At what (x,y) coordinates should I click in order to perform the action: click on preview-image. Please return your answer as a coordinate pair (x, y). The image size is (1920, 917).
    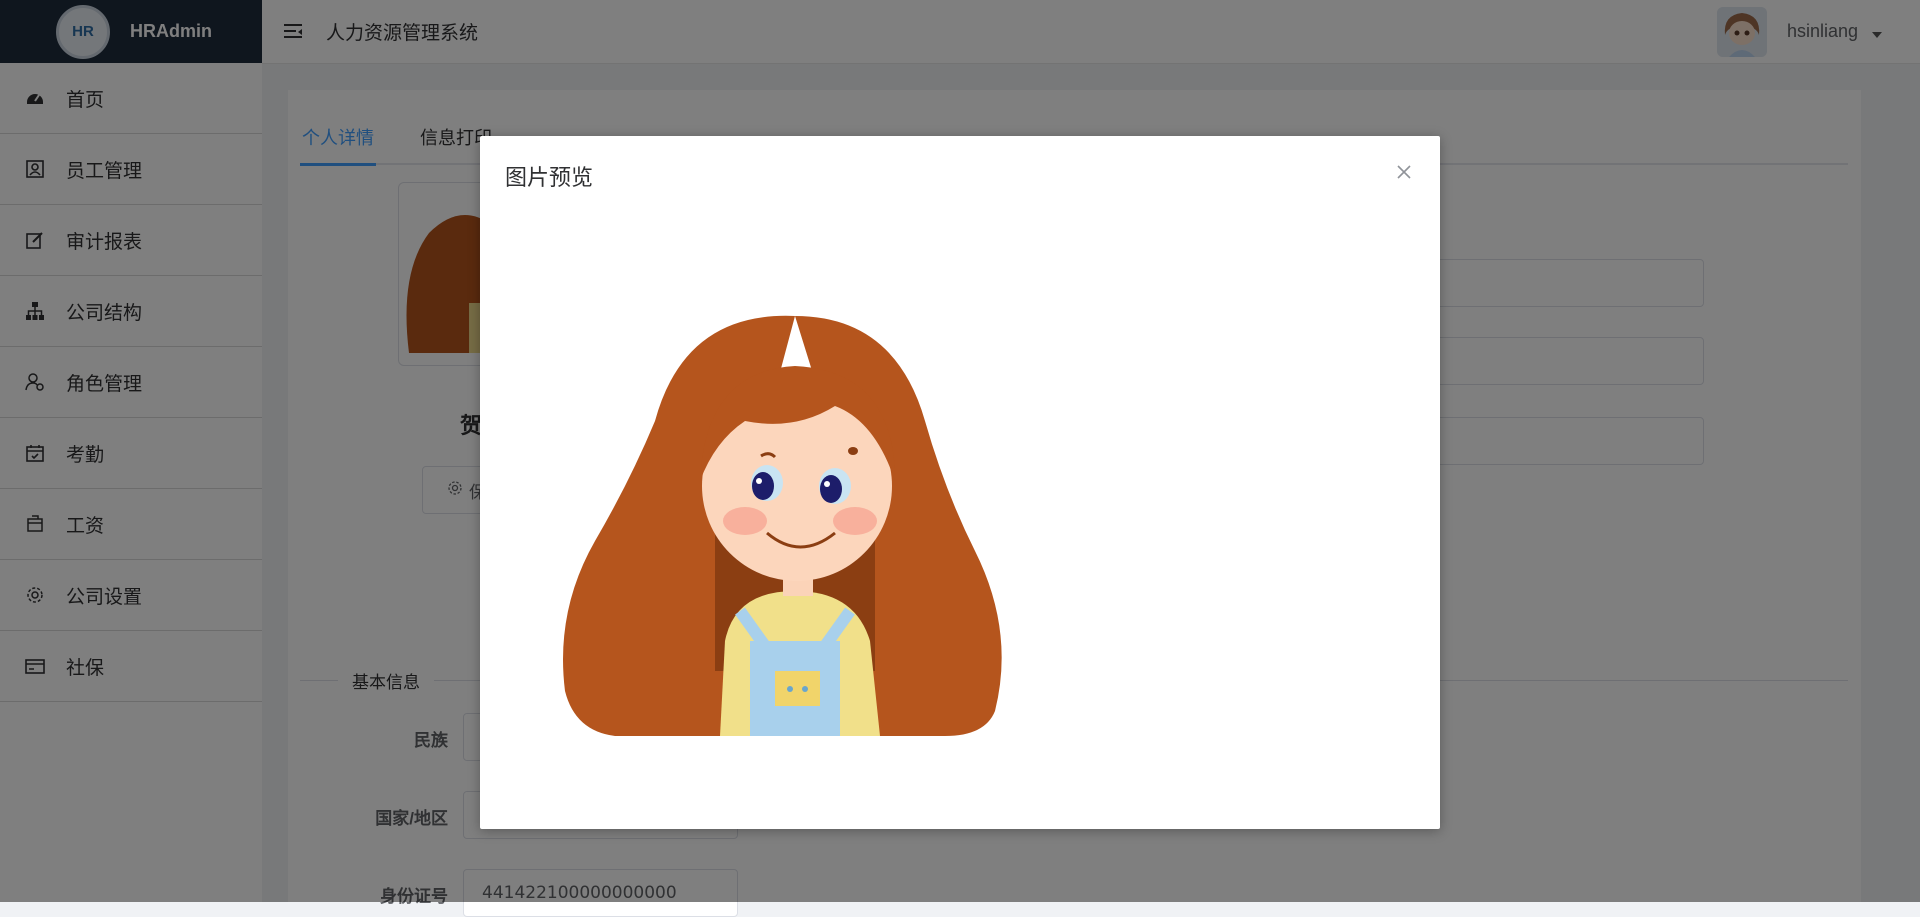
    Looking at the image, I should click on (782, 525).